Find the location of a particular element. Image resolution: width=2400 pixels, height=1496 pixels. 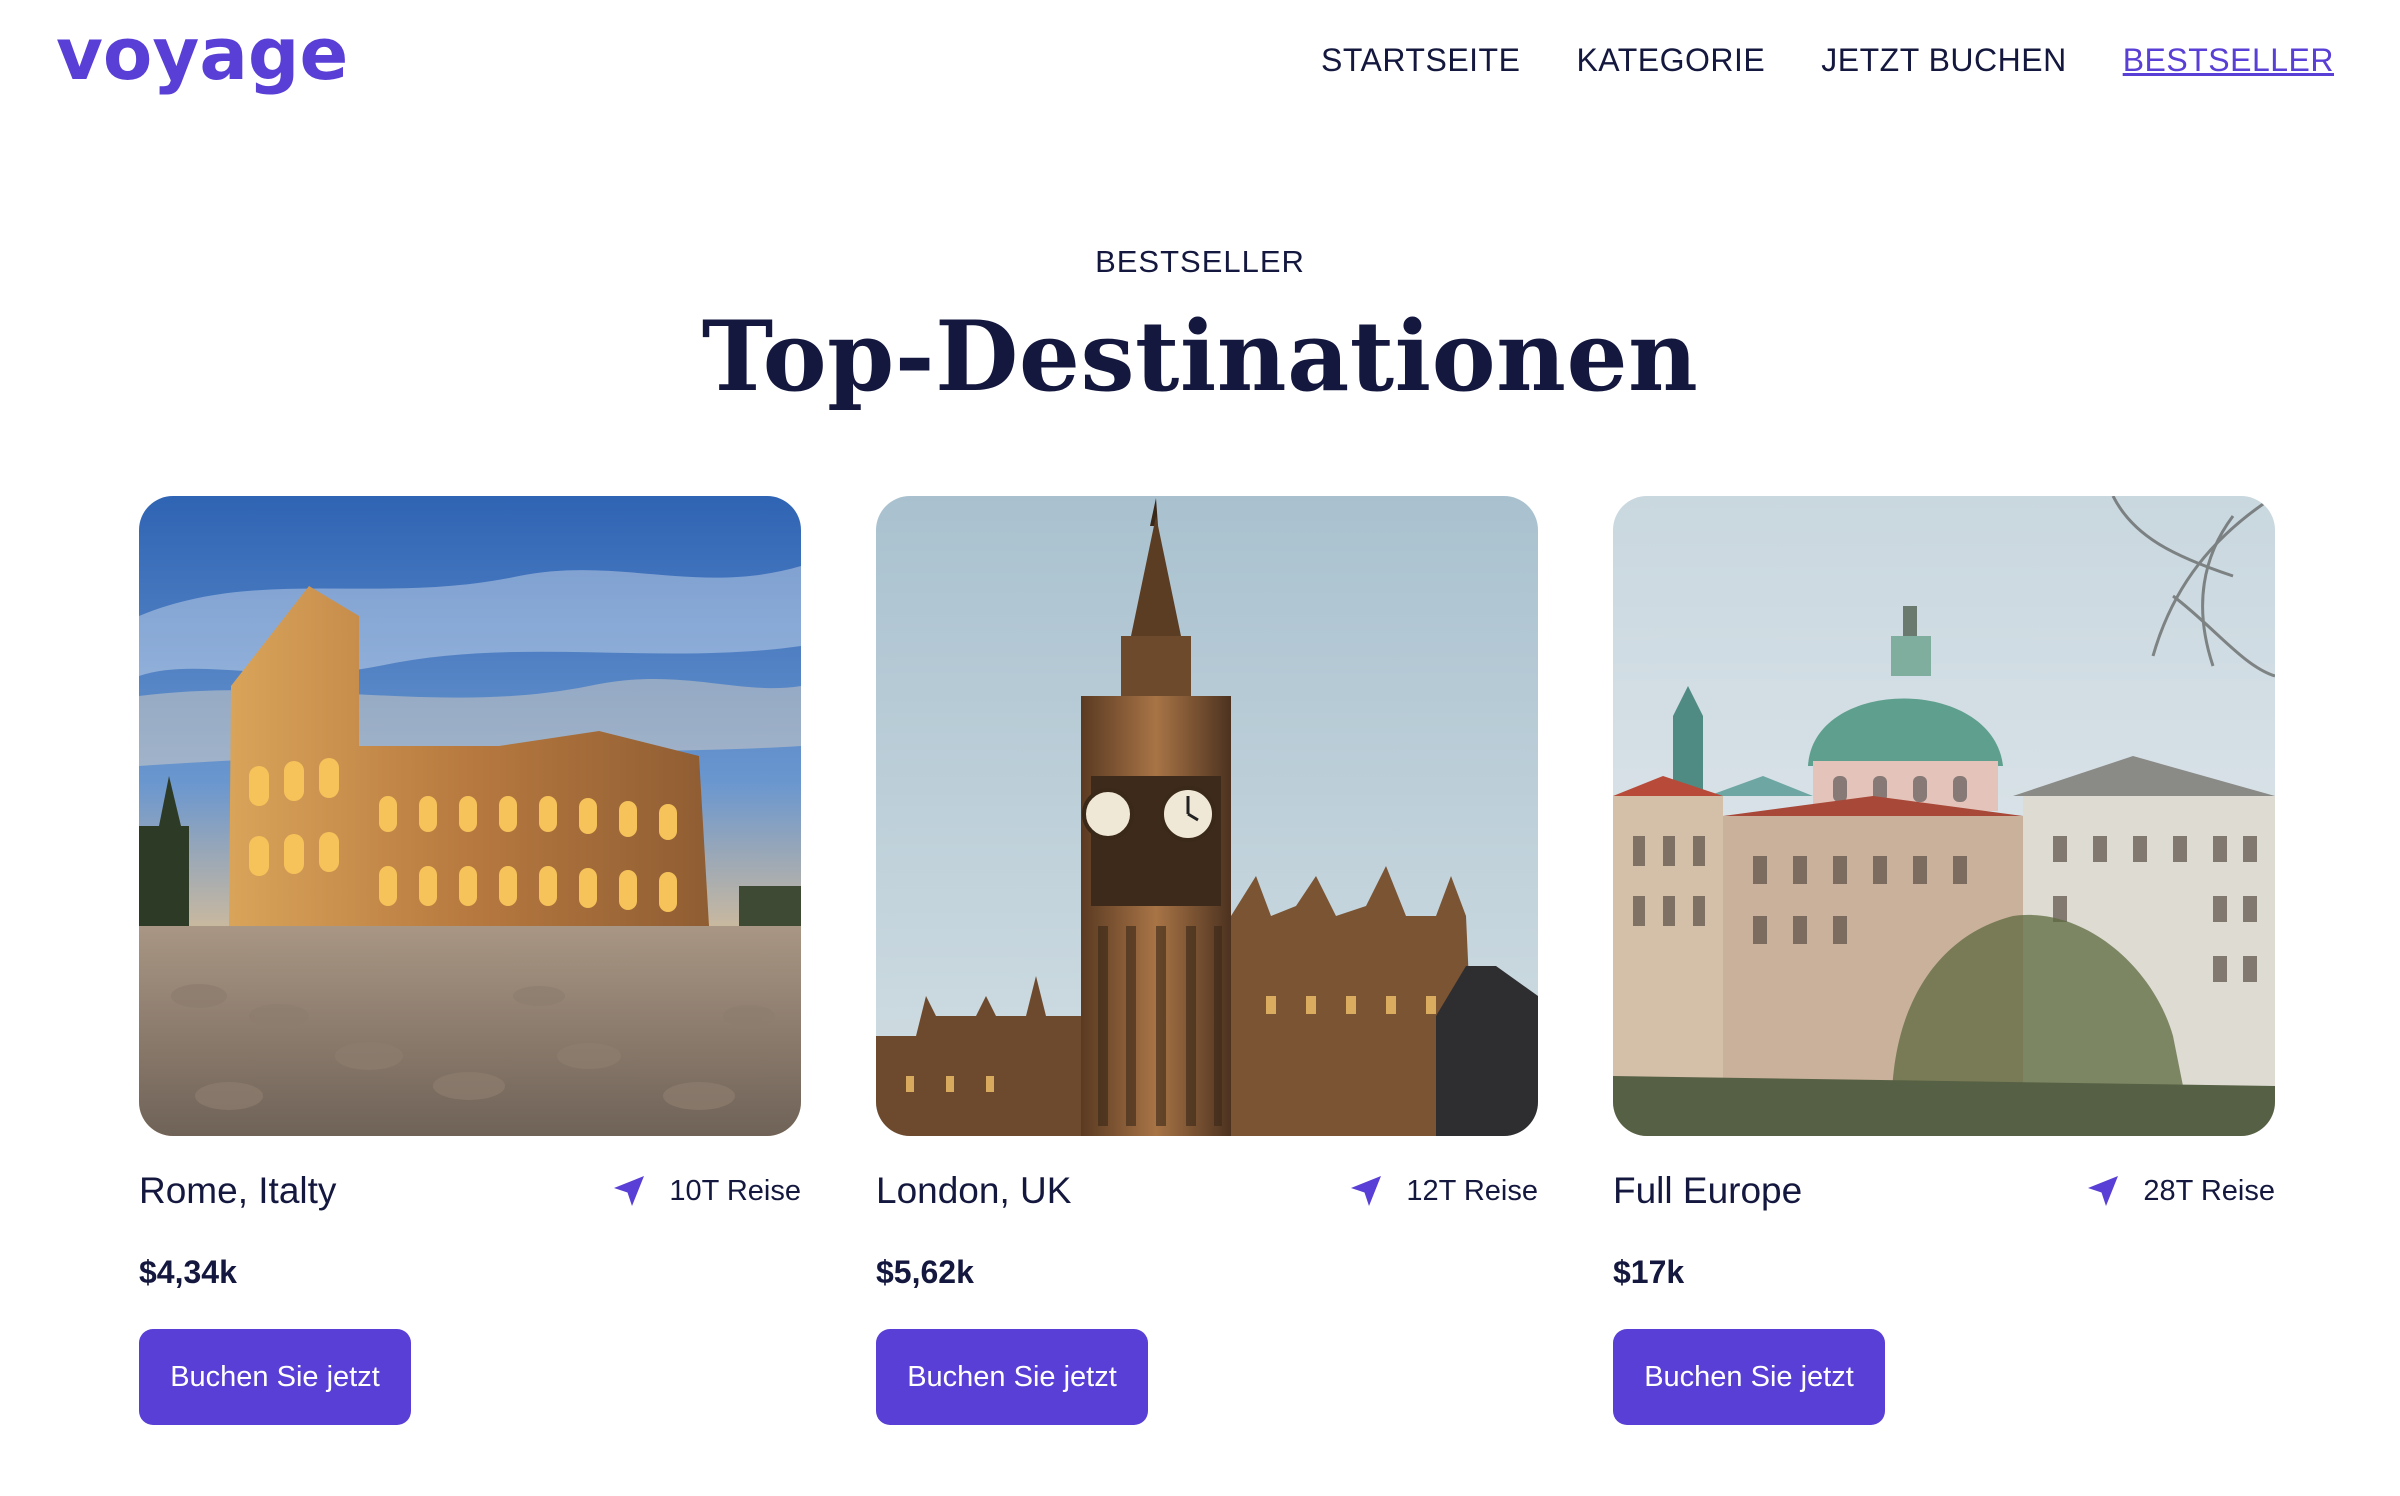

card-meta: Full Europe 28T Reise is located at coordinates (1944, 1191).